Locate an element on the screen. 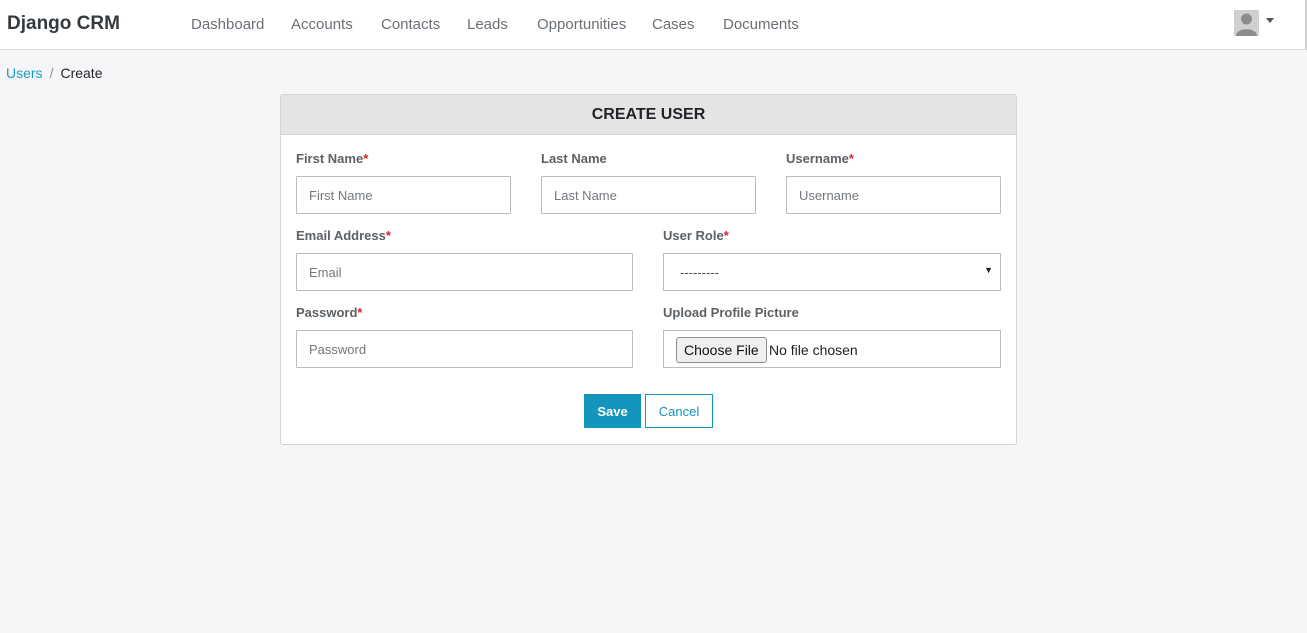  card-title: CREATE USER is located at coordinates (648, 115).